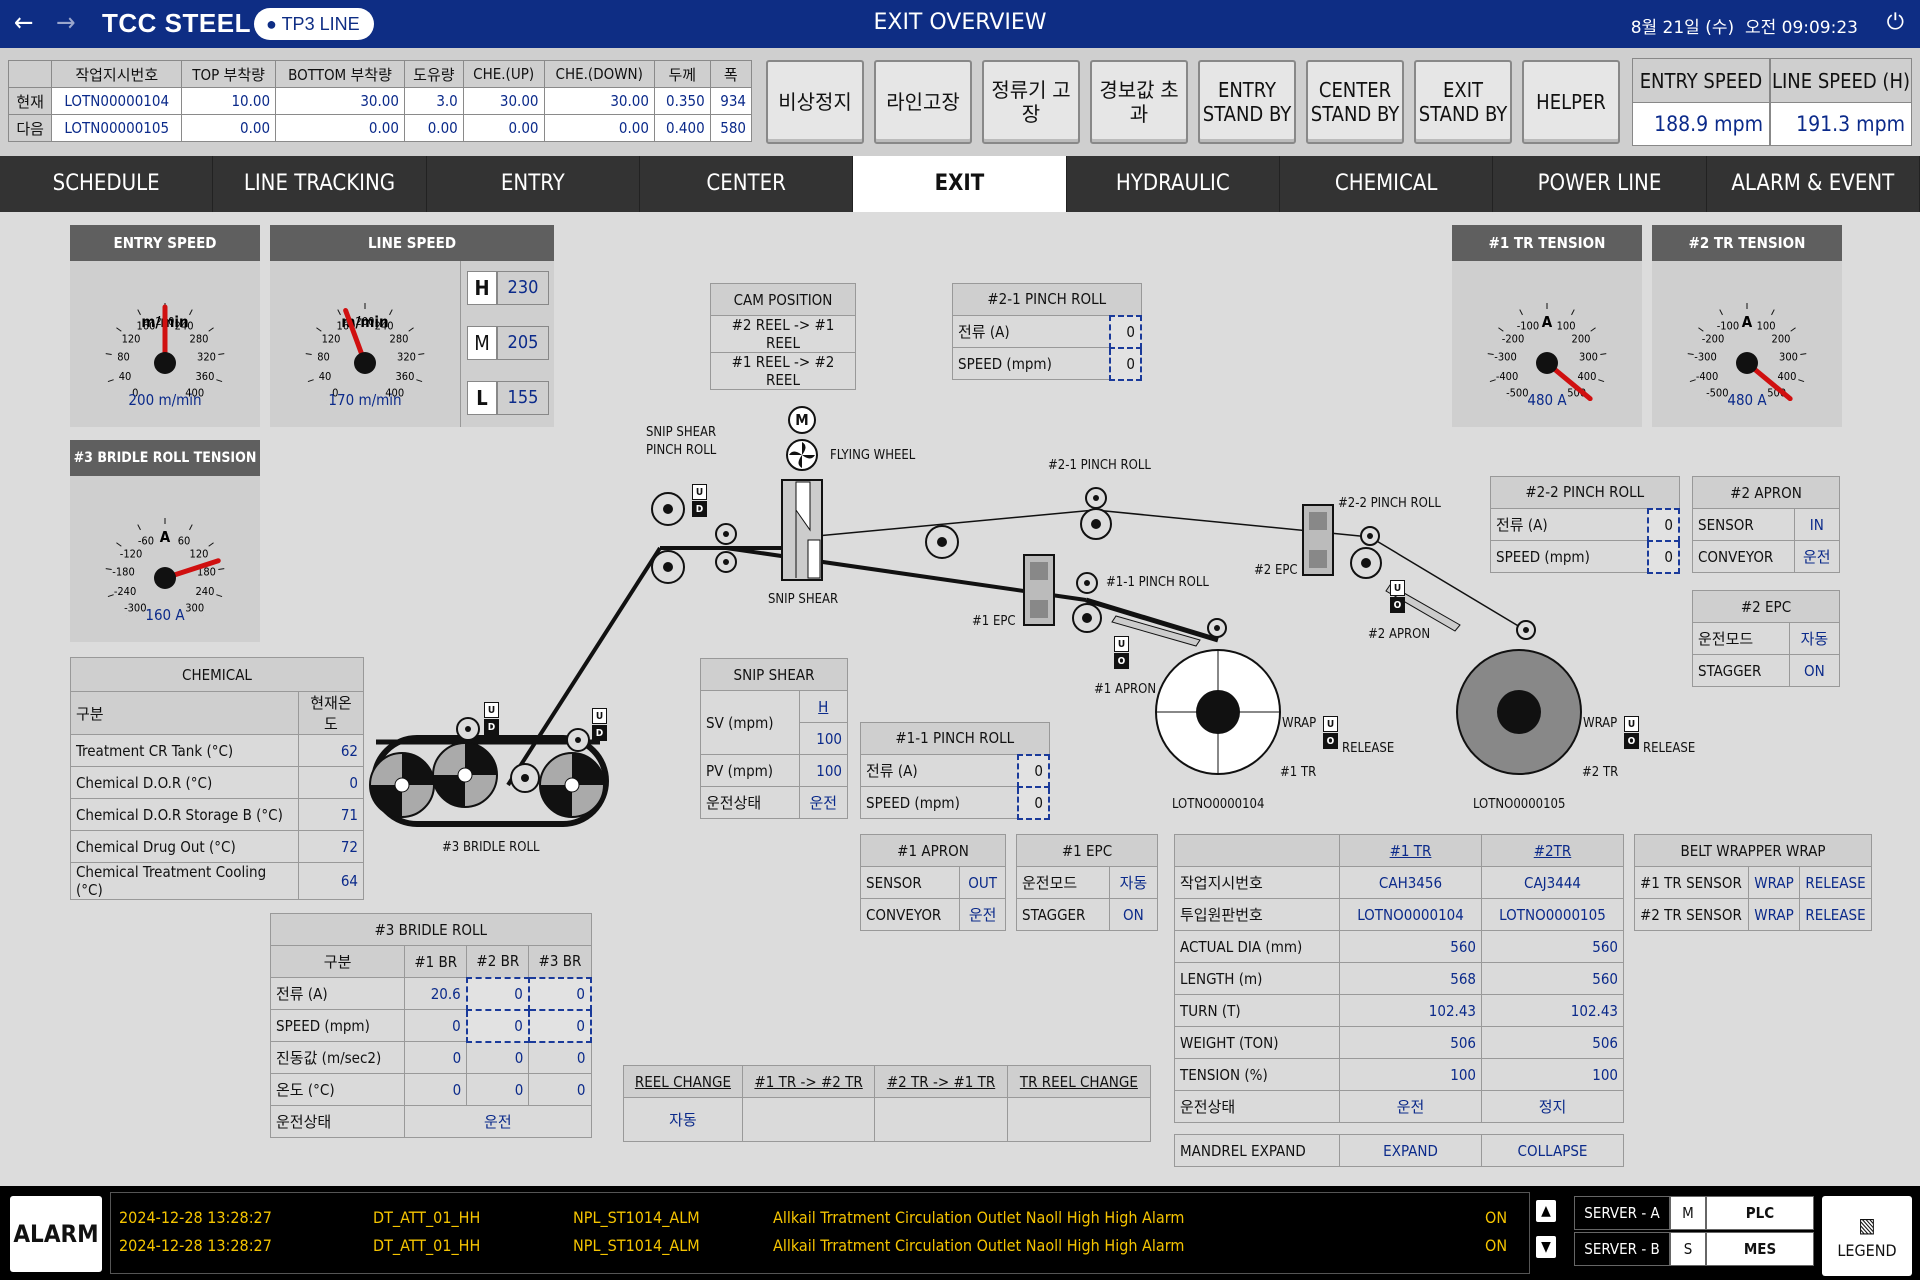  What do you see at coordinates (337, 961) in the screenshot?
I see `bridle-header: 구분` at bounding box center [337, 961].